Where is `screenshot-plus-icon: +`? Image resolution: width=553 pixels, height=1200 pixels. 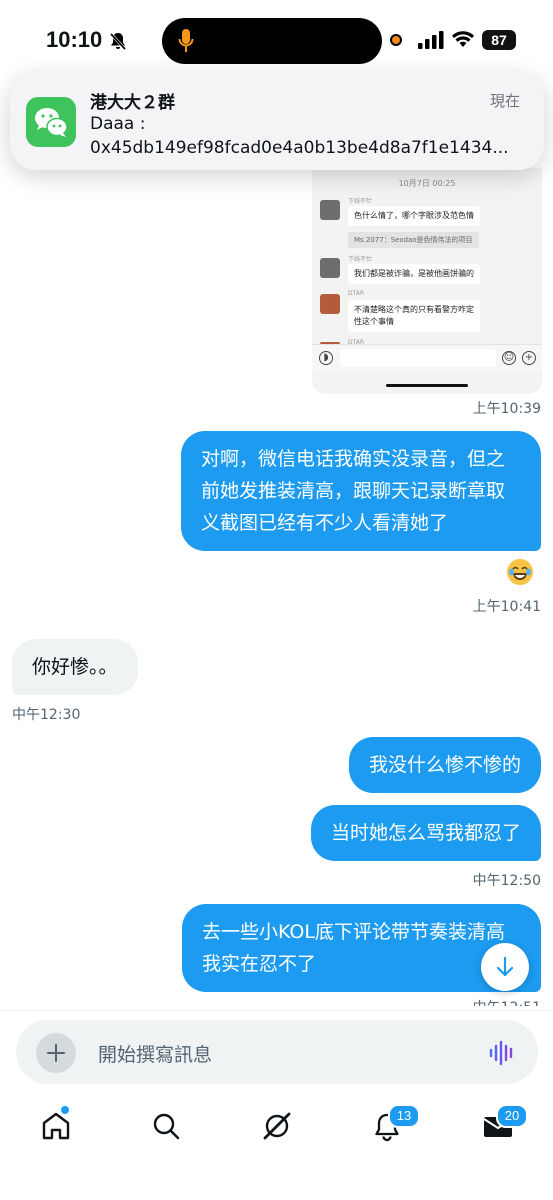 screenshot-plus-icon: + is located at coordinates (529, 358).